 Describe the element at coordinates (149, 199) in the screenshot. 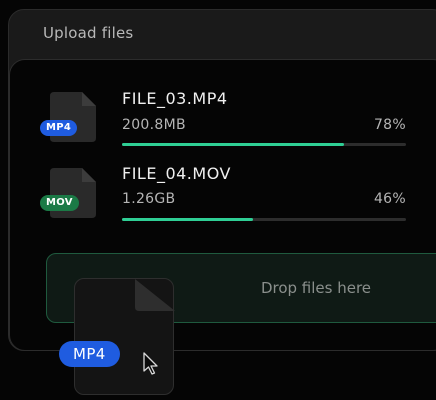

I see `file-size: 1.26GB` at that location.